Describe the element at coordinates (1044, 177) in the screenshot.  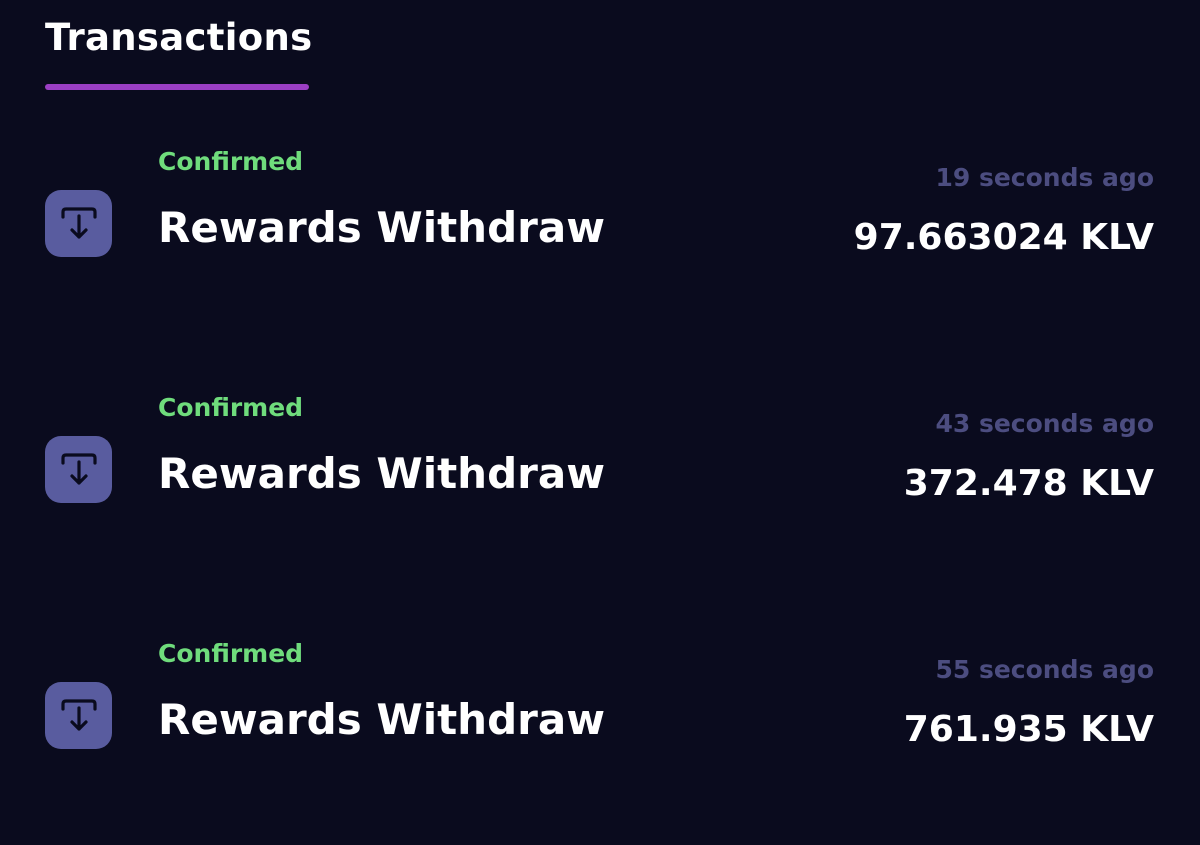
I see `transaction-time: 19 seconds ago` at that location.